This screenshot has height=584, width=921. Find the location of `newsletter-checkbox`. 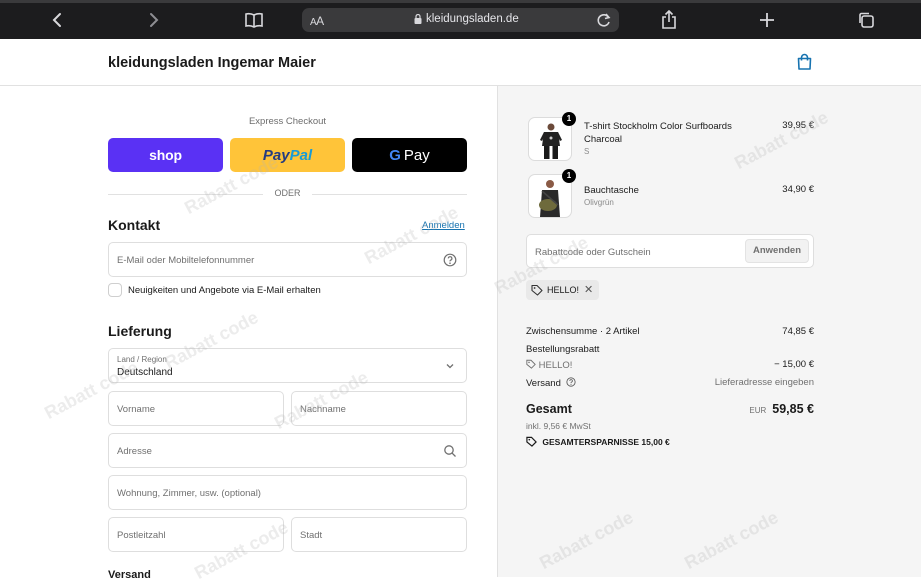

newsletter-checkbox is located at coordinates (115, 290).